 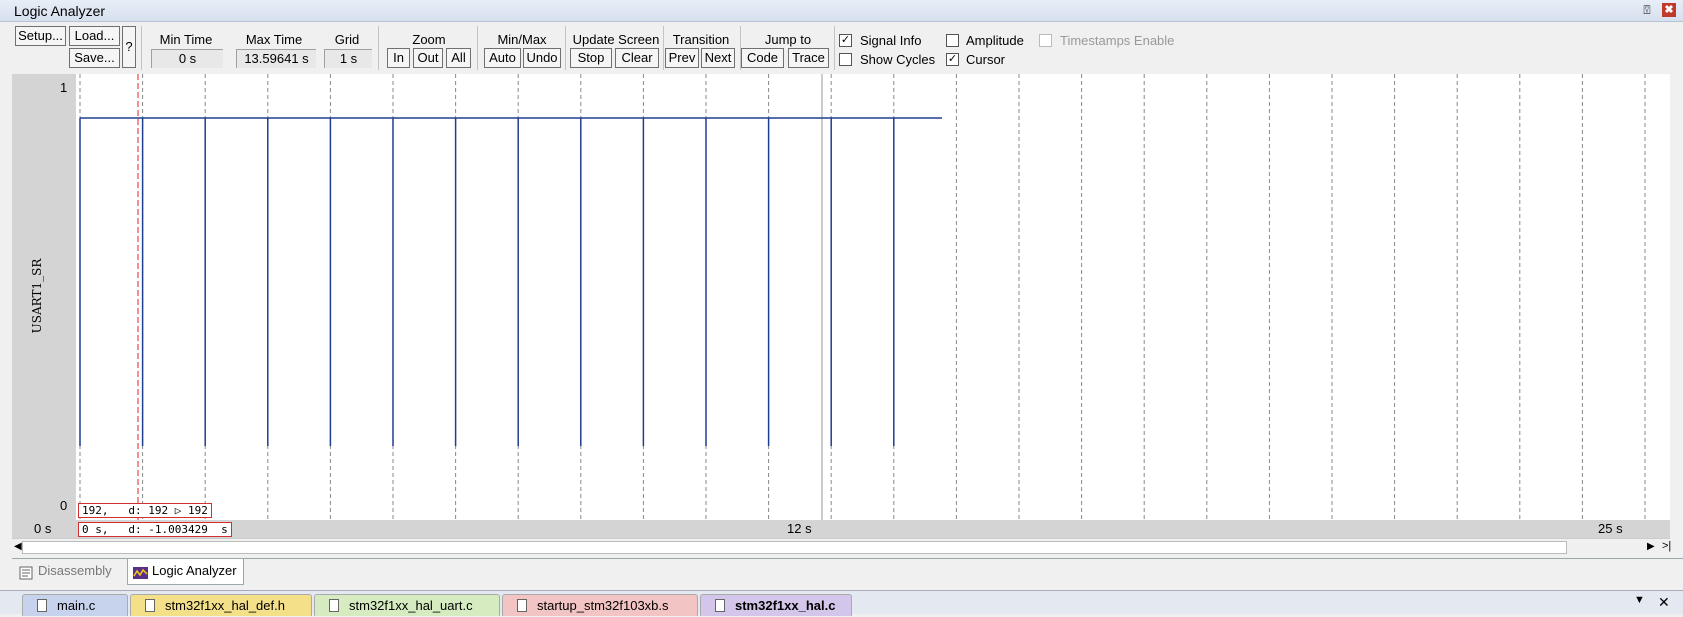 I want to click on file-tab-label: stm32f1xx_hal_def.h, so click(x=225, y=605).